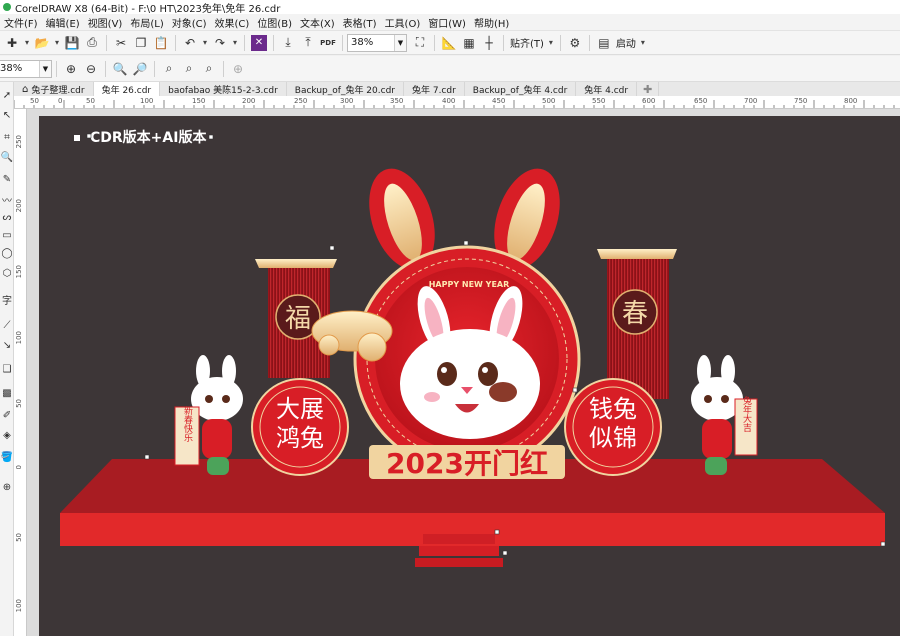 The image size is (900, 636). I want to click on polygon-tool-icon: ⬡, so click(7, 273).